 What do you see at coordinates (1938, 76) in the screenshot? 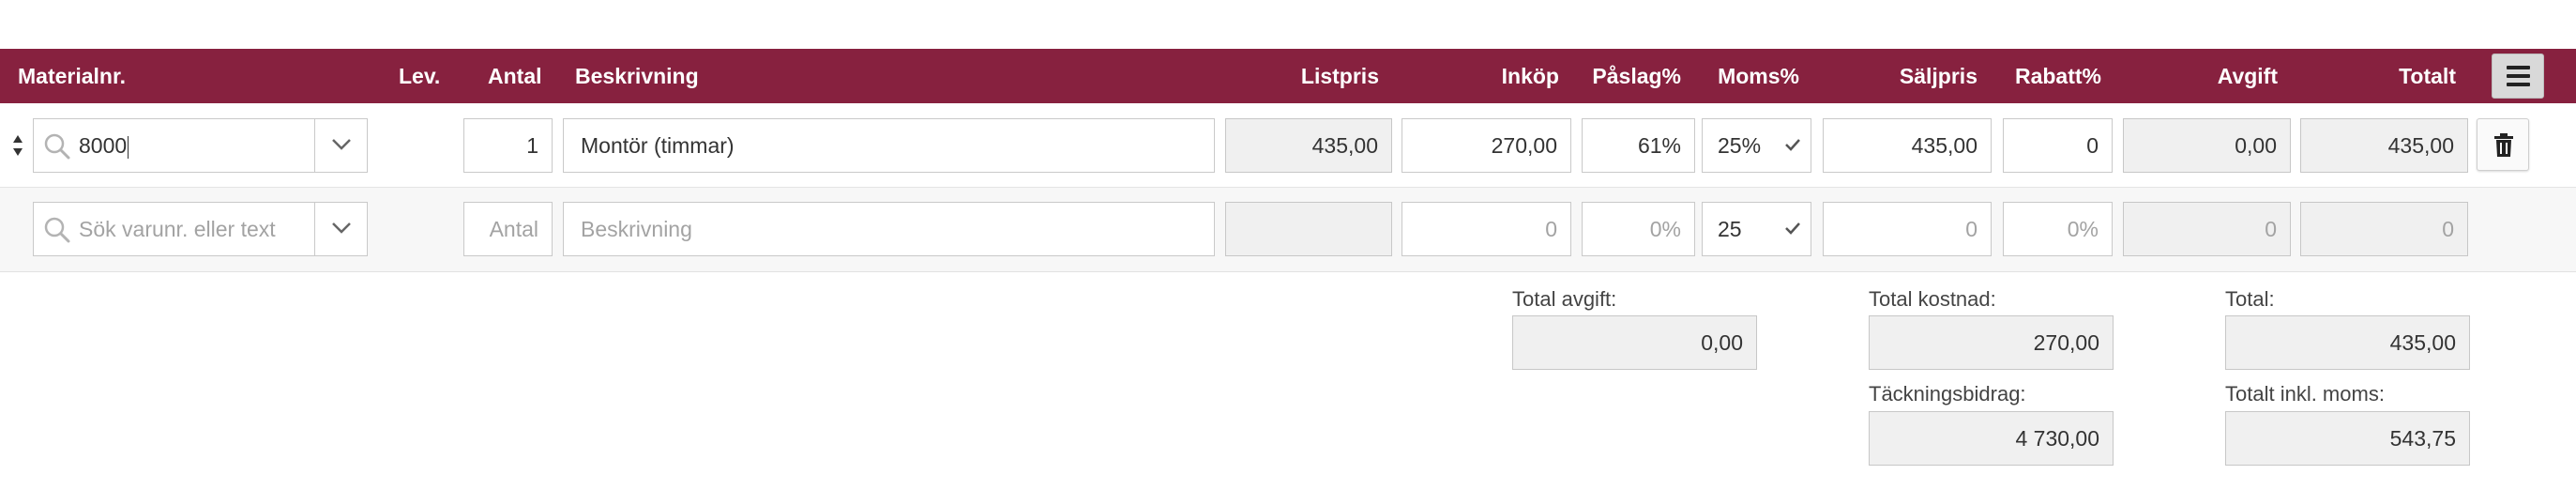
I see `column-header-saljpris: Säljpris` at bounding box center [1938, 76].